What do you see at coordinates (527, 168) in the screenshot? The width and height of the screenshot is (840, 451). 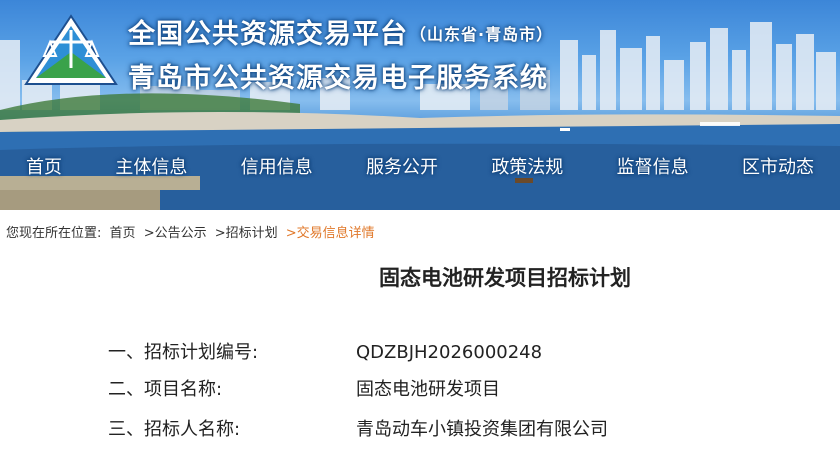 I see `nav-item-policies: 政策法规` at bounding box center [527, 168].